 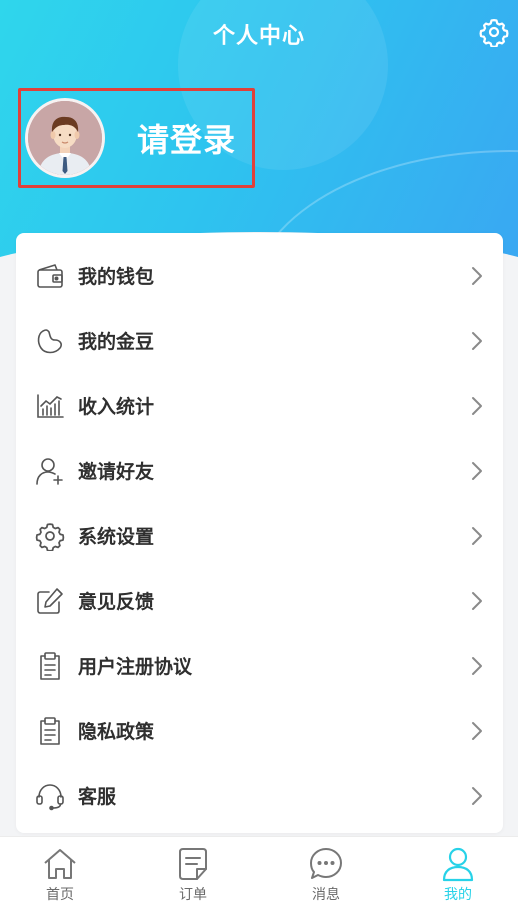 What do you see at coordinates (326, 864) in the screenshot?
I see `message-icon` at bounding box center [326, 864].